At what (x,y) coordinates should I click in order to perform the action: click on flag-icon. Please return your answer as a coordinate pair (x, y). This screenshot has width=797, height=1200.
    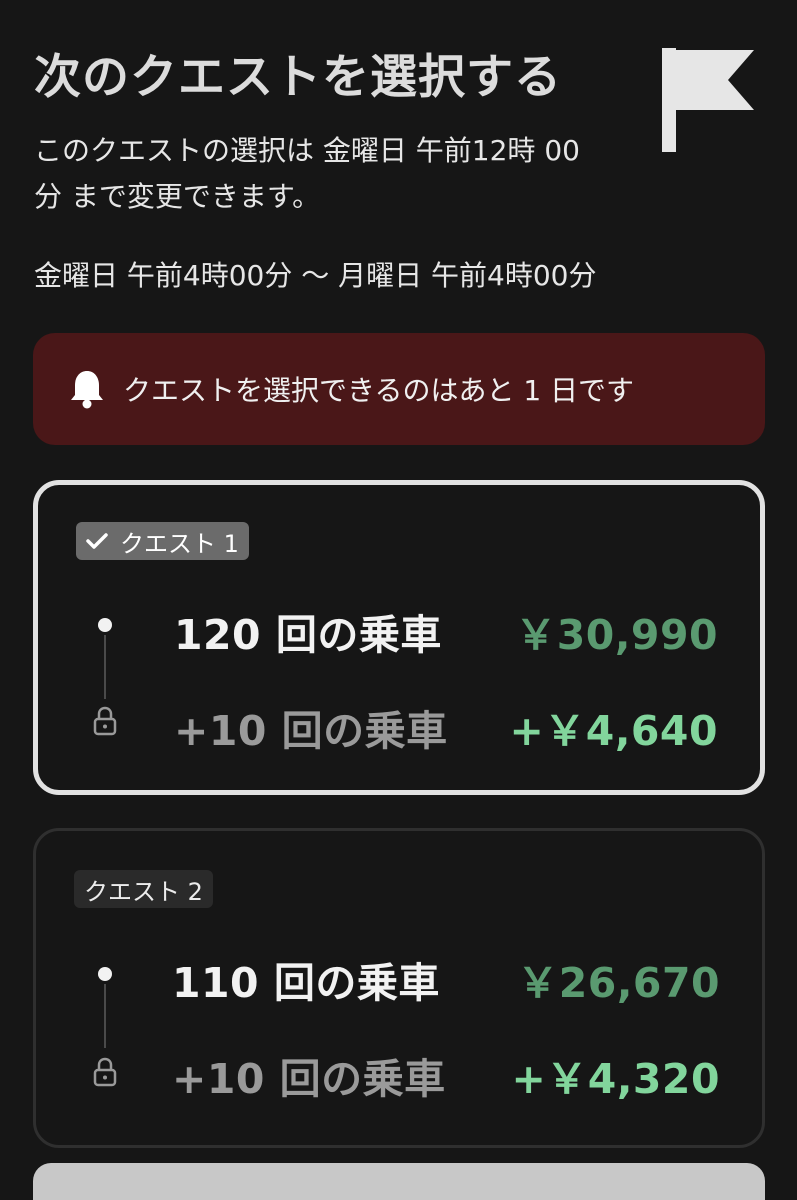
    Looking at the image, I should click on (708, 100).